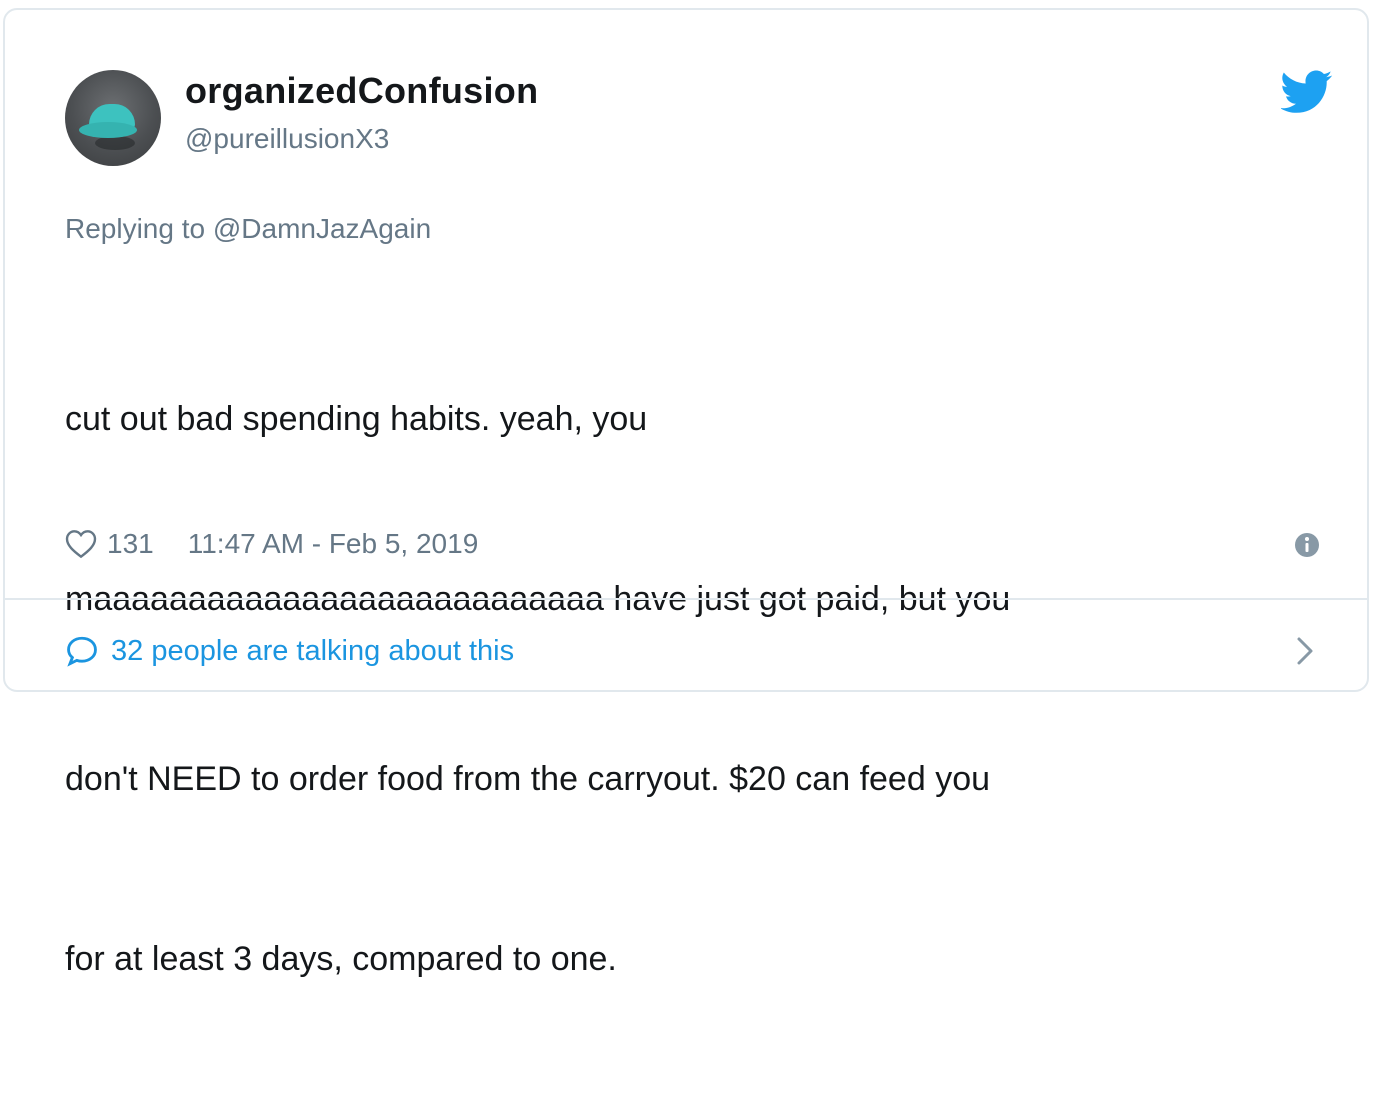 This screenshot has height=1109, width=1376. Describe the element at coordinates (341, 959) in the screenshot. I see `tweet-text-line: for at least 3 days, compared to one.` at that location.